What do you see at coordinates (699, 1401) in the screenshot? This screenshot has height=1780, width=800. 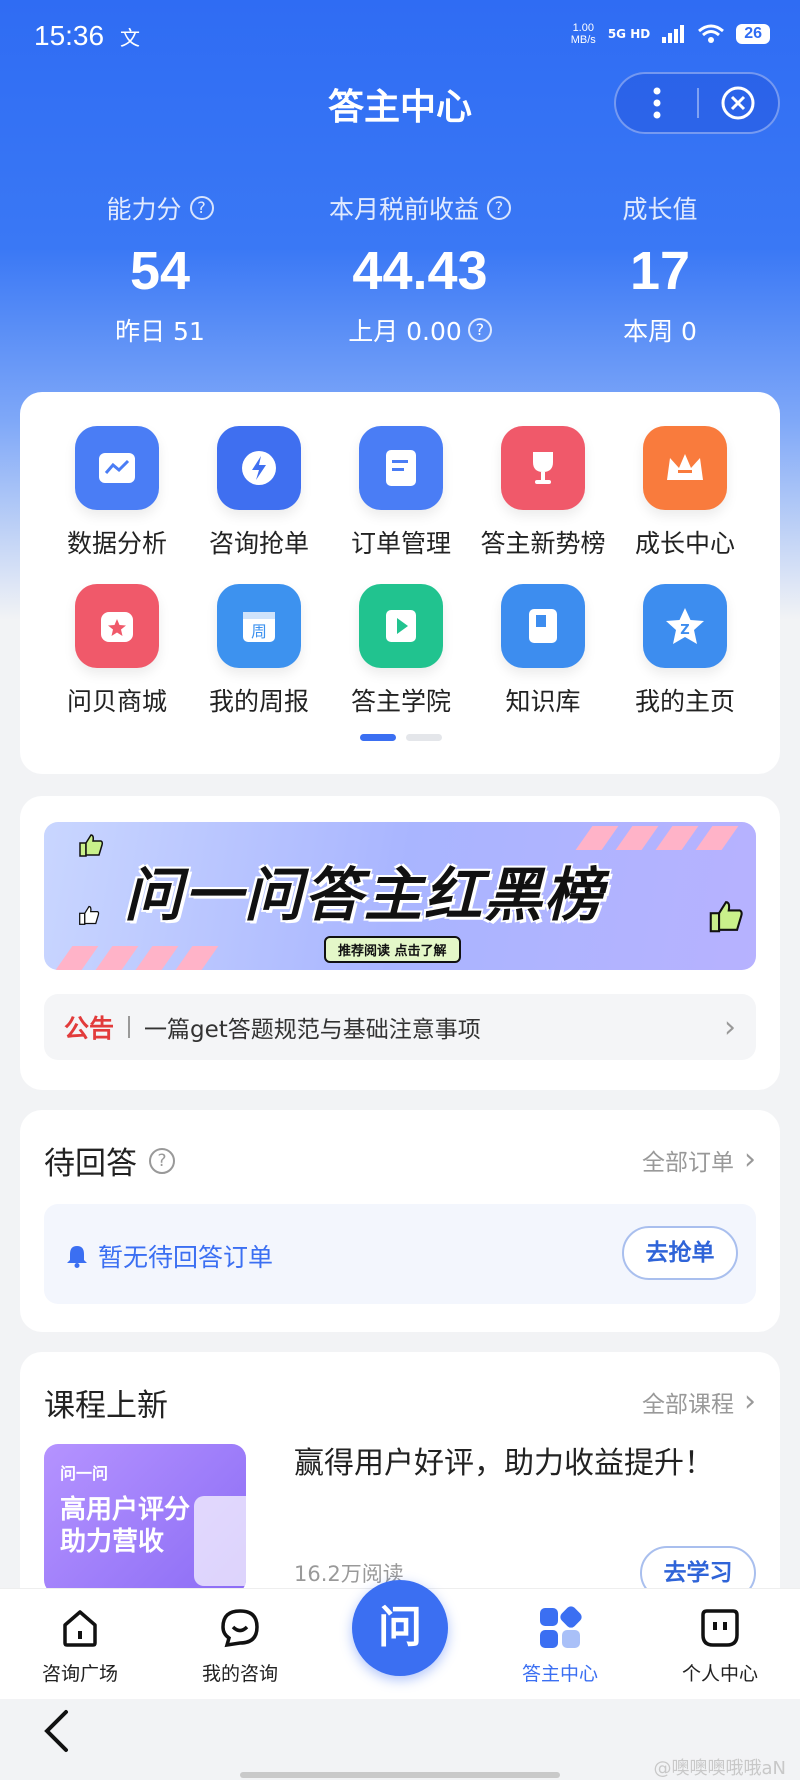 I see `all-courses-link: 全部课程 ›` at bounding box center [699, 1401].